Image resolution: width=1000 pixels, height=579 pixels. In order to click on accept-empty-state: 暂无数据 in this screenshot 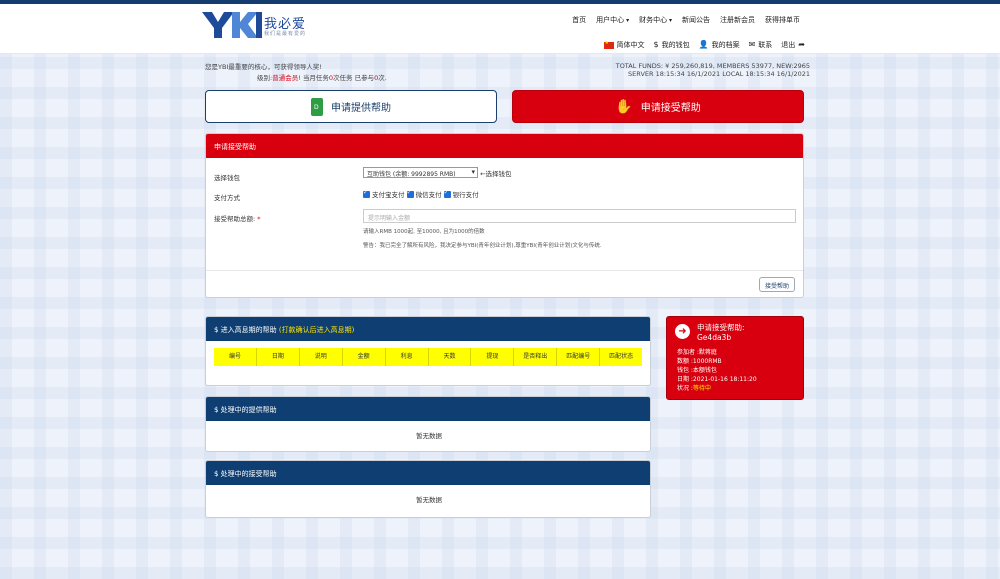, I will do `click(429, 500)`.